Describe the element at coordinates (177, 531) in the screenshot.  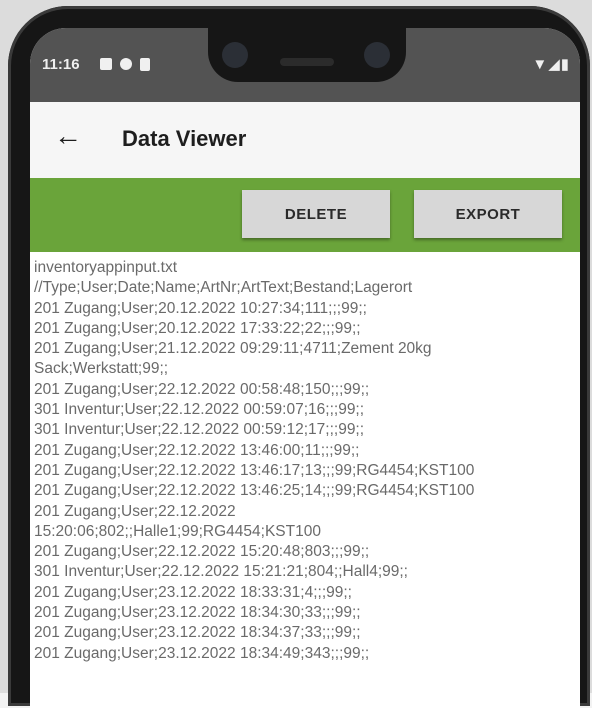
I see `data-line: 15:20:06;802;;Halle1;99;RG4454;KST100` at that location.